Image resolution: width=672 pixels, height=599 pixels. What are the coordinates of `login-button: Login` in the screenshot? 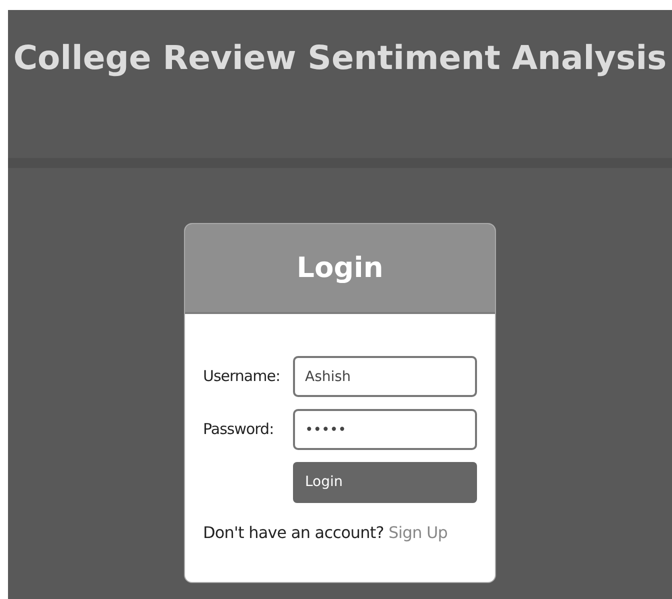 It's located at (385, 482).